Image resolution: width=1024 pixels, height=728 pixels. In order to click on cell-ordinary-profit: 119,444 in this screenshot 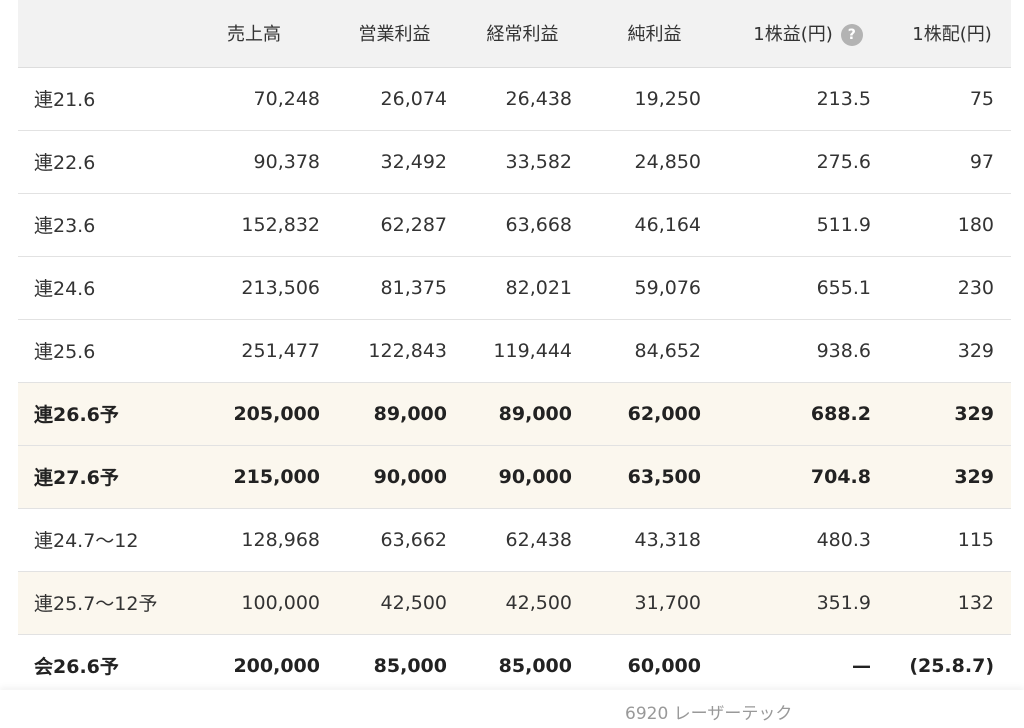, I will do `click(522, 351)`.